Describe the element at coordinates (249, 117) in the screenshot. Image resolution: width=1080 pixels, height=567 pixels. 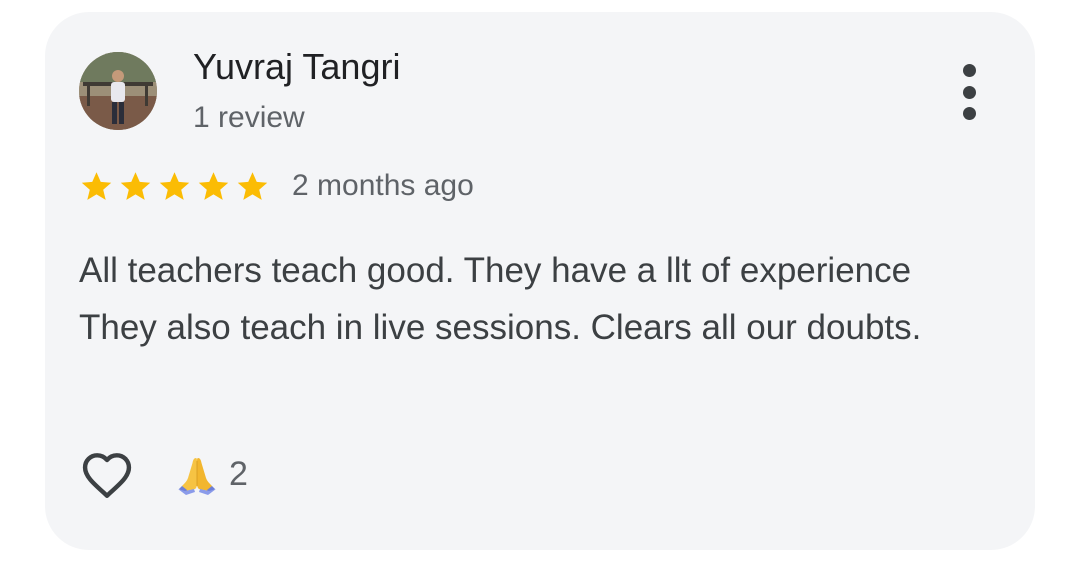
I see `author-review-count: 1 review` at that location.